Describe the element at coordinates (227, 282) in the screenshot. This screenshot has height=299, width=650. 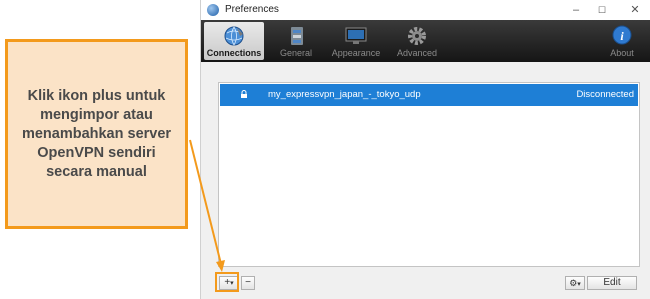
I see `add-button-highlight` at that location.